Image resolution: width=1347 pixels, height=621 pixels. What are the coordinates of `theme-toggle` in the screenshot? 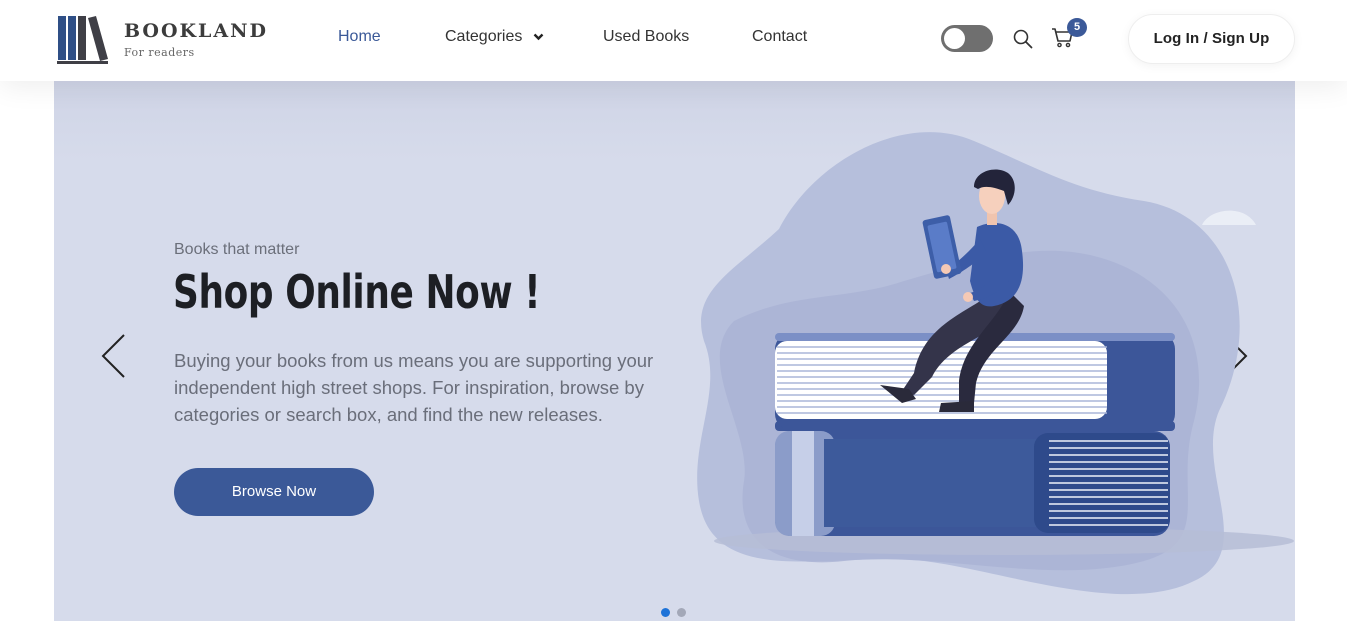 It's located at (967, 38).